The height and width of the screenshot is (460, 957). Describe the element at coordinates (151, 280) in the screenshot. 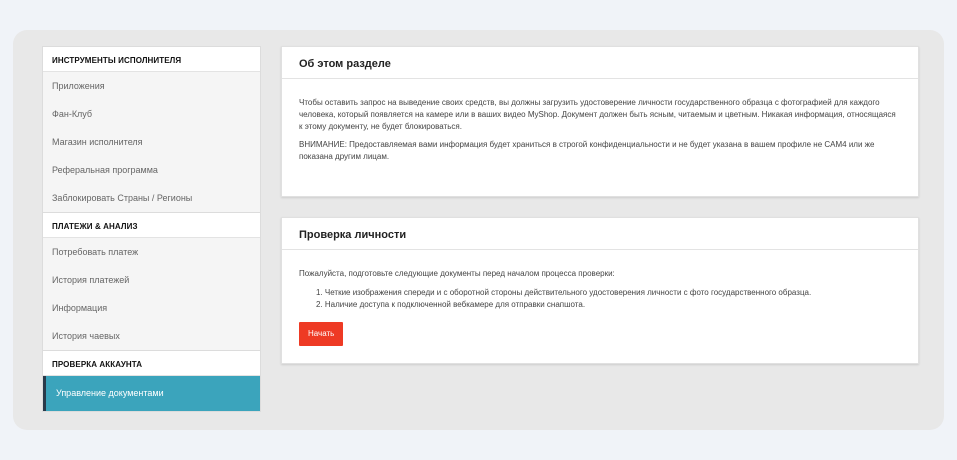

I see `sidebar-item-payment-history: История платежей` at that location.